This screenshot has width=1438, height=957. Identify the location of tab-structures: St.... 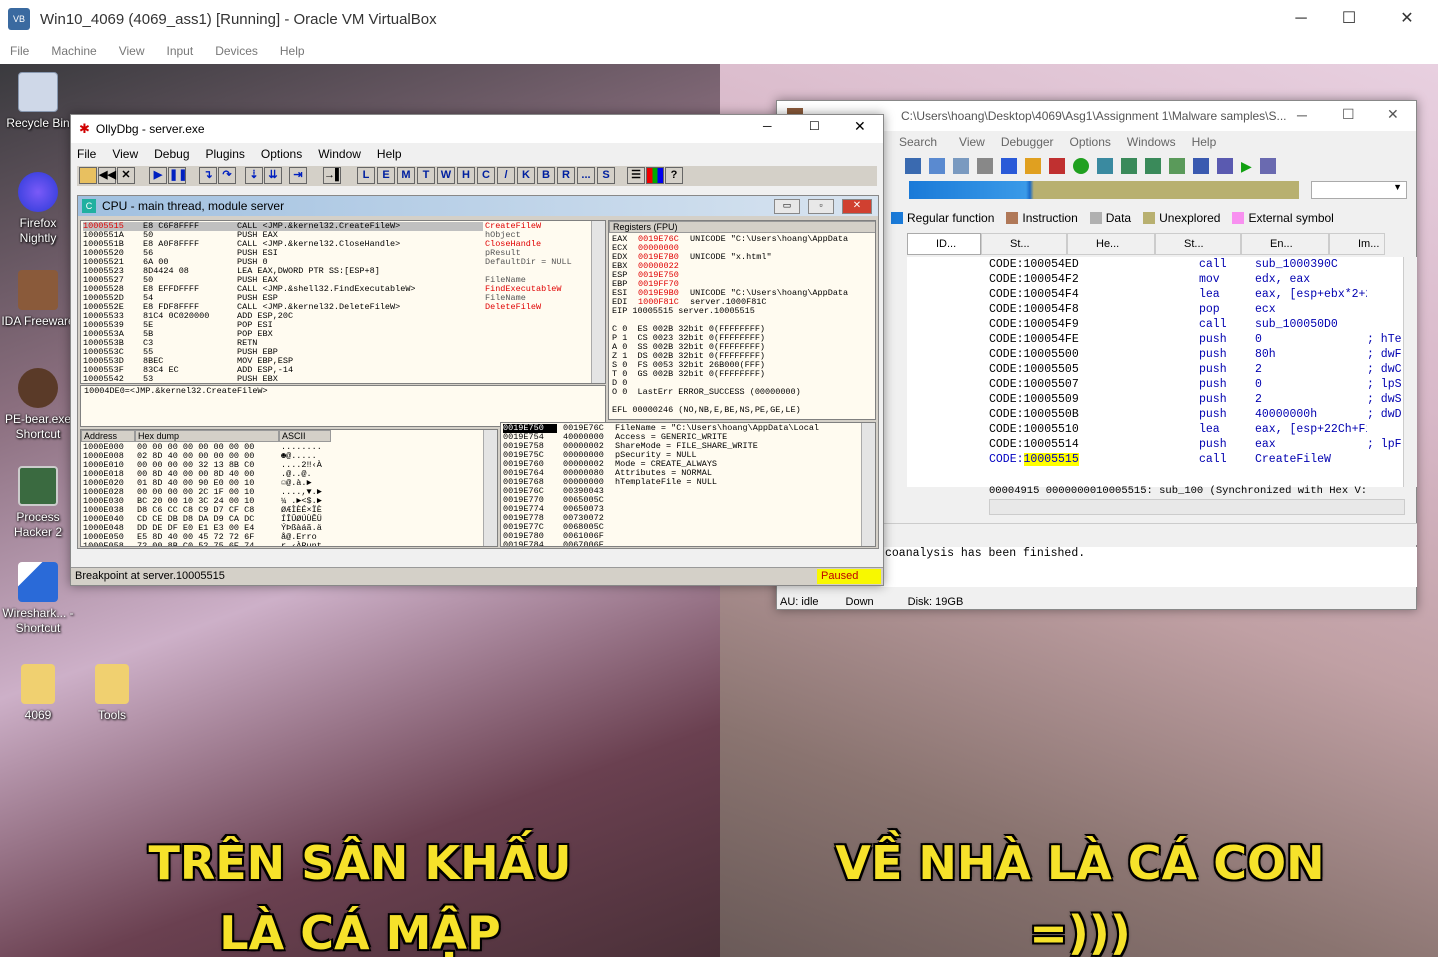
(1198, 244).